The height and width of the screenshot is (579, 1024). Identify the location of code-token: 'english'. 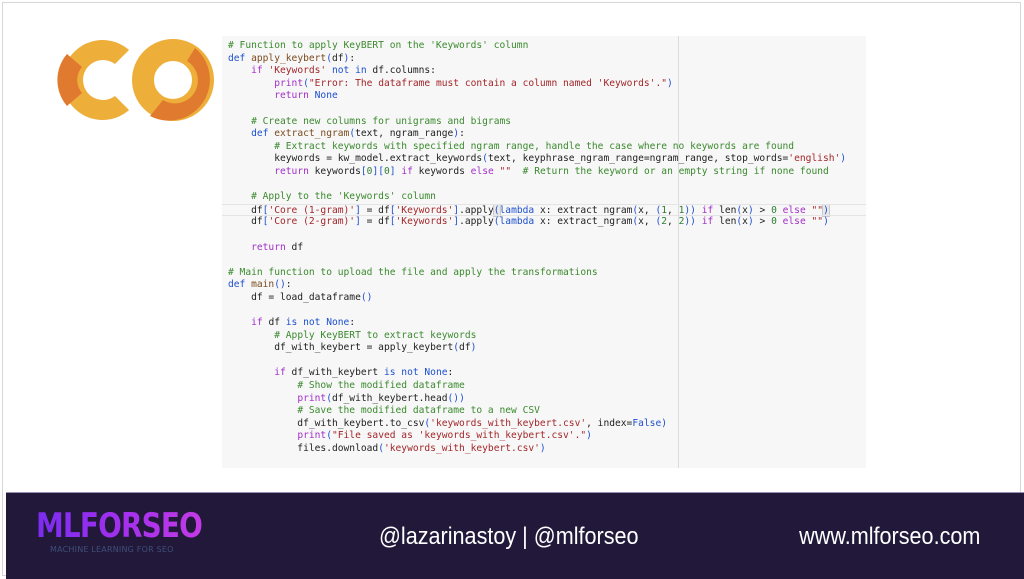
(814, 159).